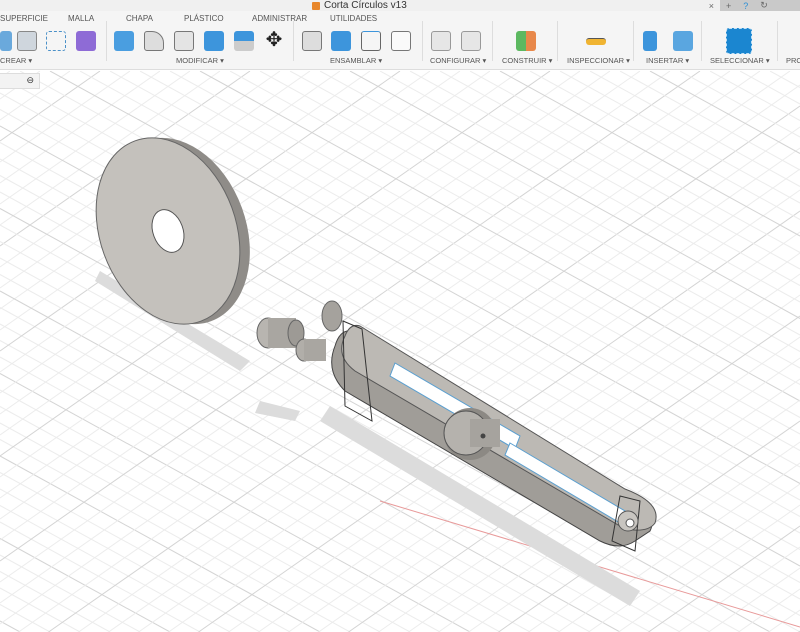 The width and height of the screenshot is (800, 632). Describe the element at coordinates (184, 41) in the screenshot. I see `shell-icon` at that location.